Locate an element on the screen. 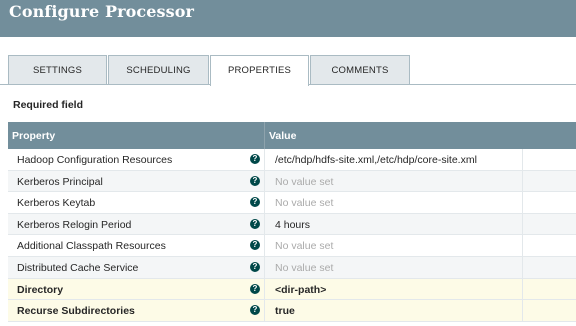 This screenshot has width=576, height=326. table-row: Kerberos Keytab? No value set is located at coordinates (292, 203).